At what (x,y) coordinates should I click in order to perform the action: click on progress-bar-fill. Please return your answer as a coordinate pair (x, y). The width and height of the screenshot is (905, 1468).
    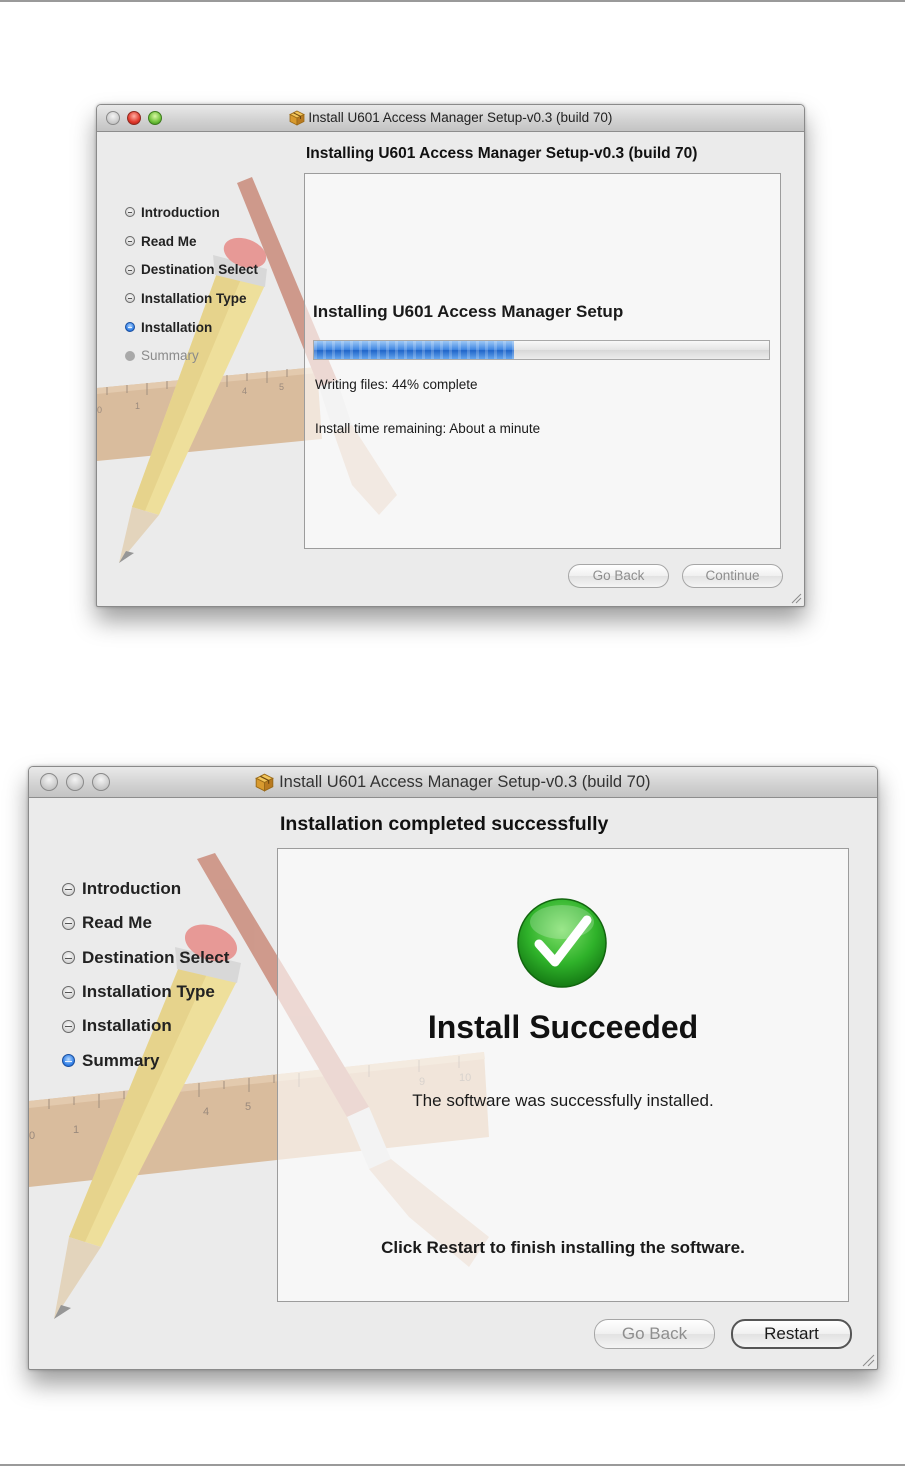
    Looking at the image, I should click on (414, 350).